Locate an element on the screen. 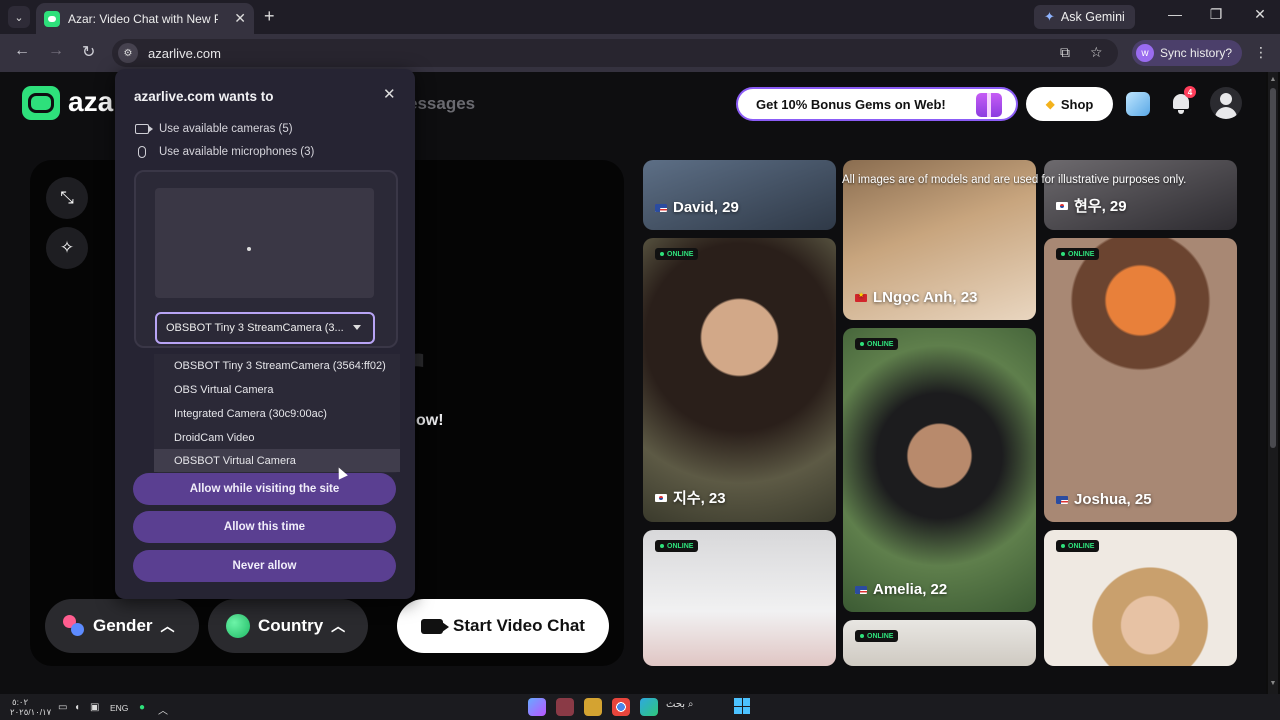 This screenshot has height=720, width=1280. windows-start-icon is located at coordinates (742, 706).